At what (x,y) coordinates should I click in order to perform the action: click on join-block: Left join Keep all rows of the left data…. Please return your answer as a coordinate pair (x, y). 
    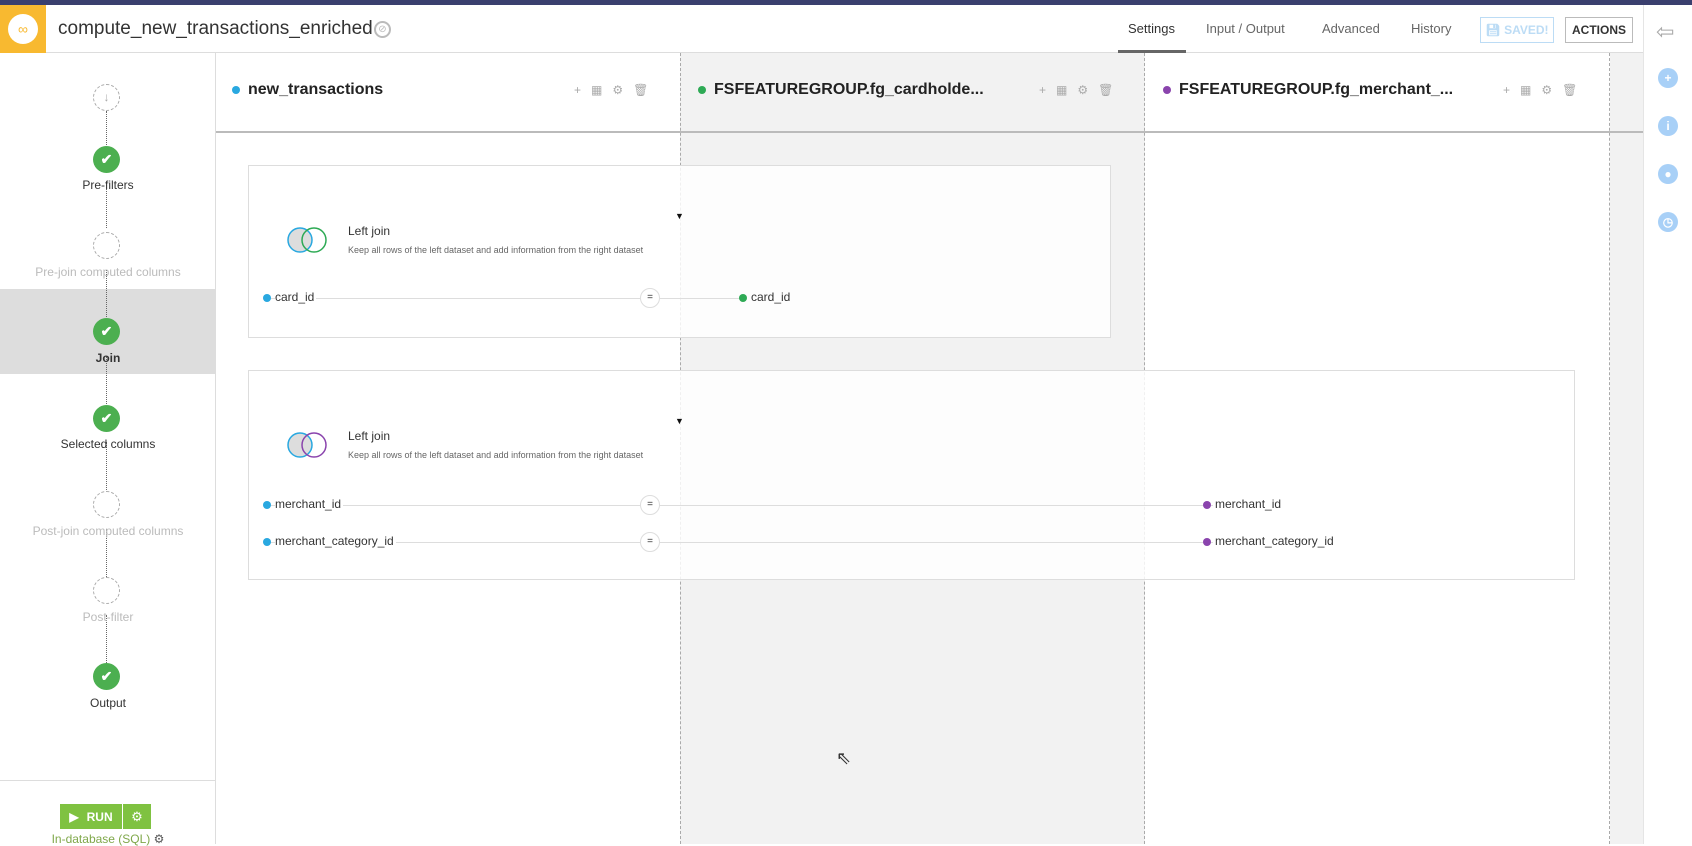
    Looking at the image, I should click on (679, 251).